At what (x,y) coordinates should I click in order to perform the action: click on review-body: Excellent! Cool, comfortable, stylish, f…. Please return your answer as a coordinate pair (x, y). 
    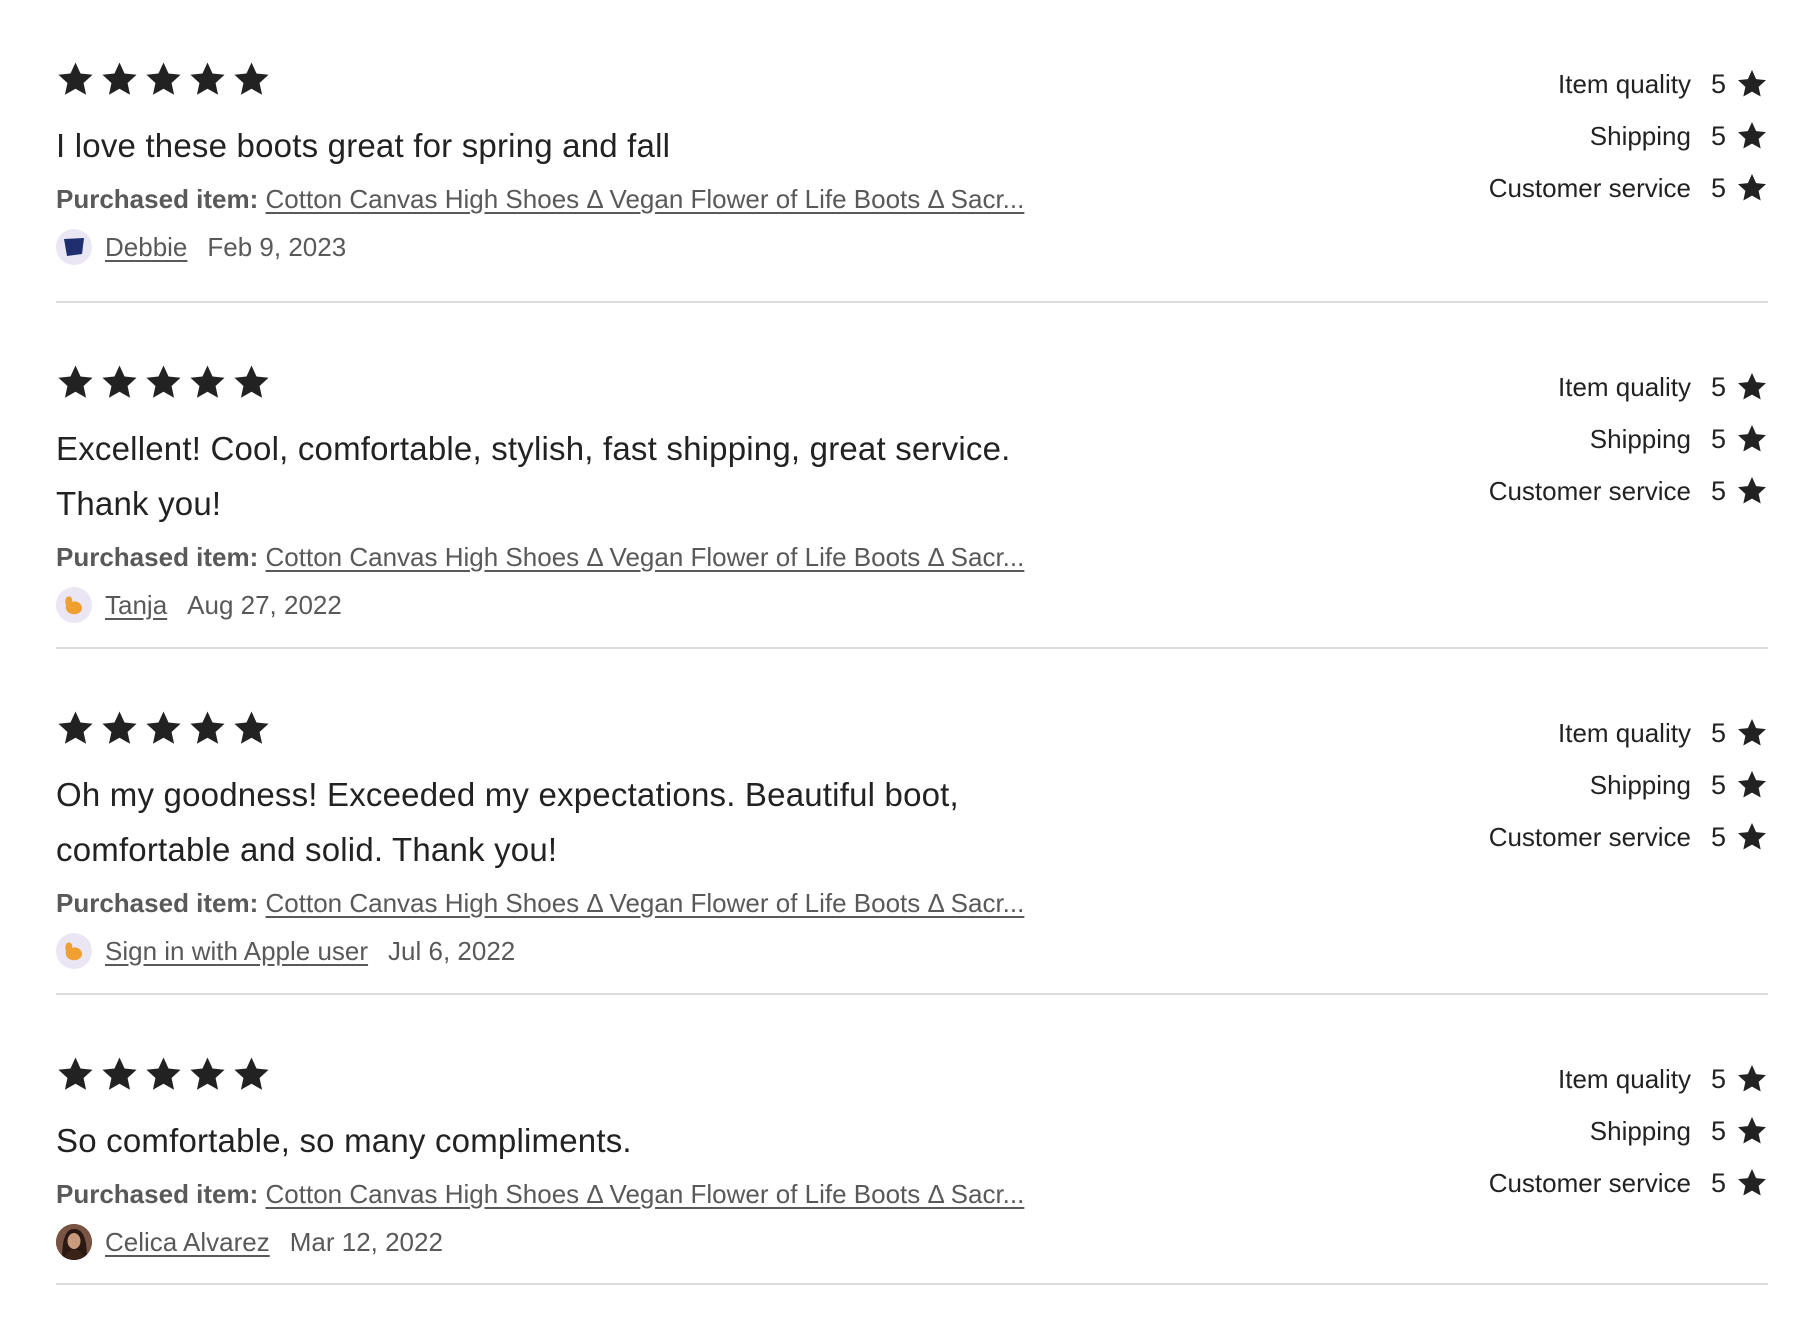
    Looking at the image, I should click on (581, 493).